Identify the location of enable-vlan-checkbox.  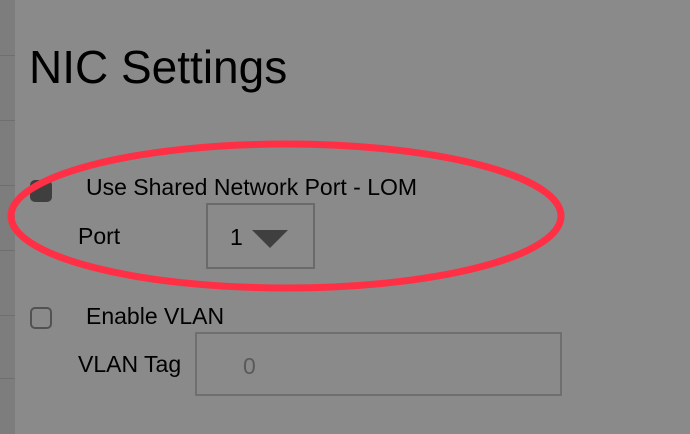
(41, 318).